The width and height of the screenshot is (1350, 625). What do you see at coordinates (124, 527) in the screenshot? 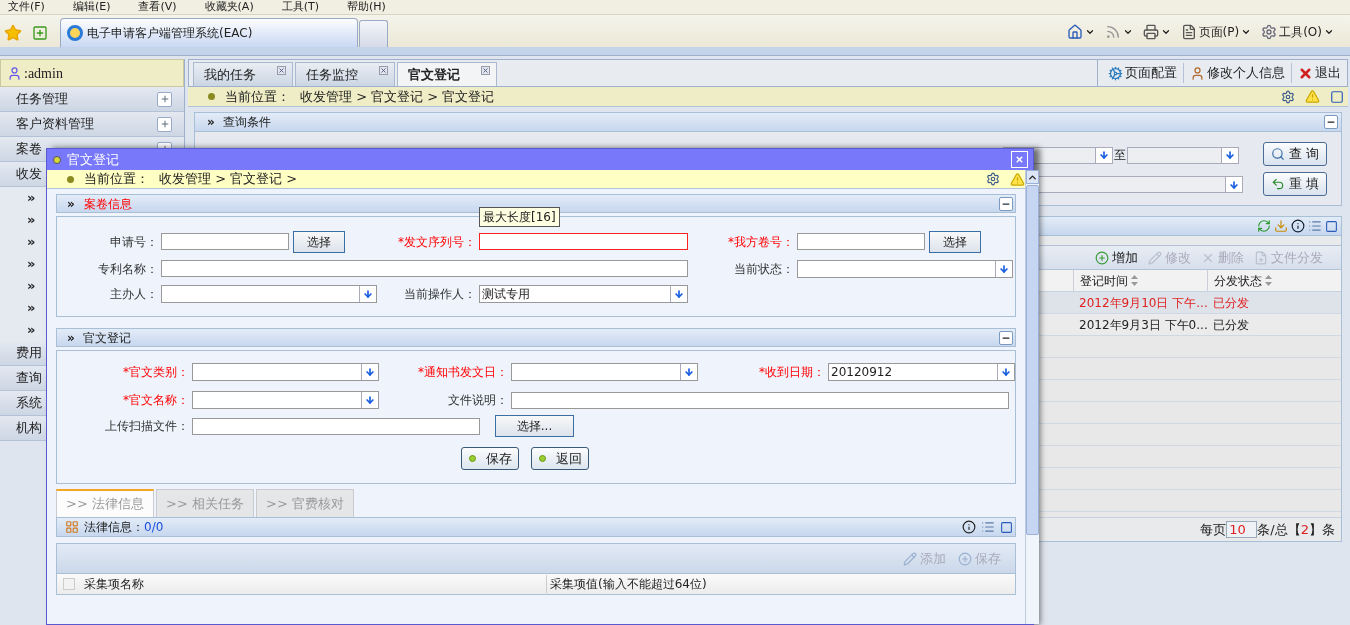
I see `panel-title: 法律信息：0/0` at bounding box center [124, 527].